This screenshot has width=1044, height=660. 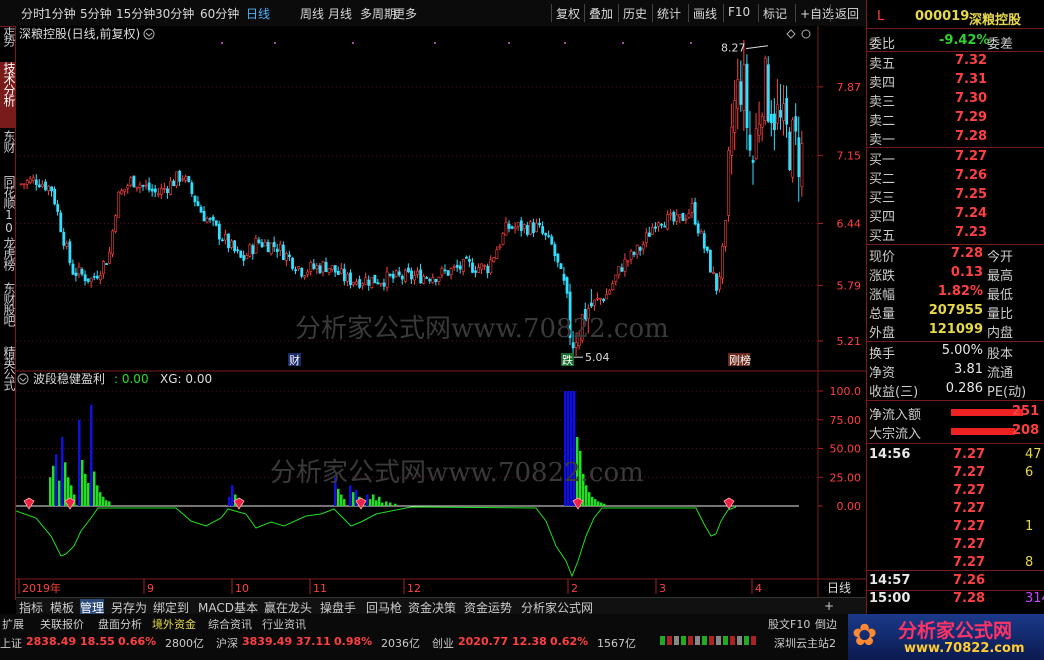 I want to click on tick-time: 14:56, so click(x=890, y=454).